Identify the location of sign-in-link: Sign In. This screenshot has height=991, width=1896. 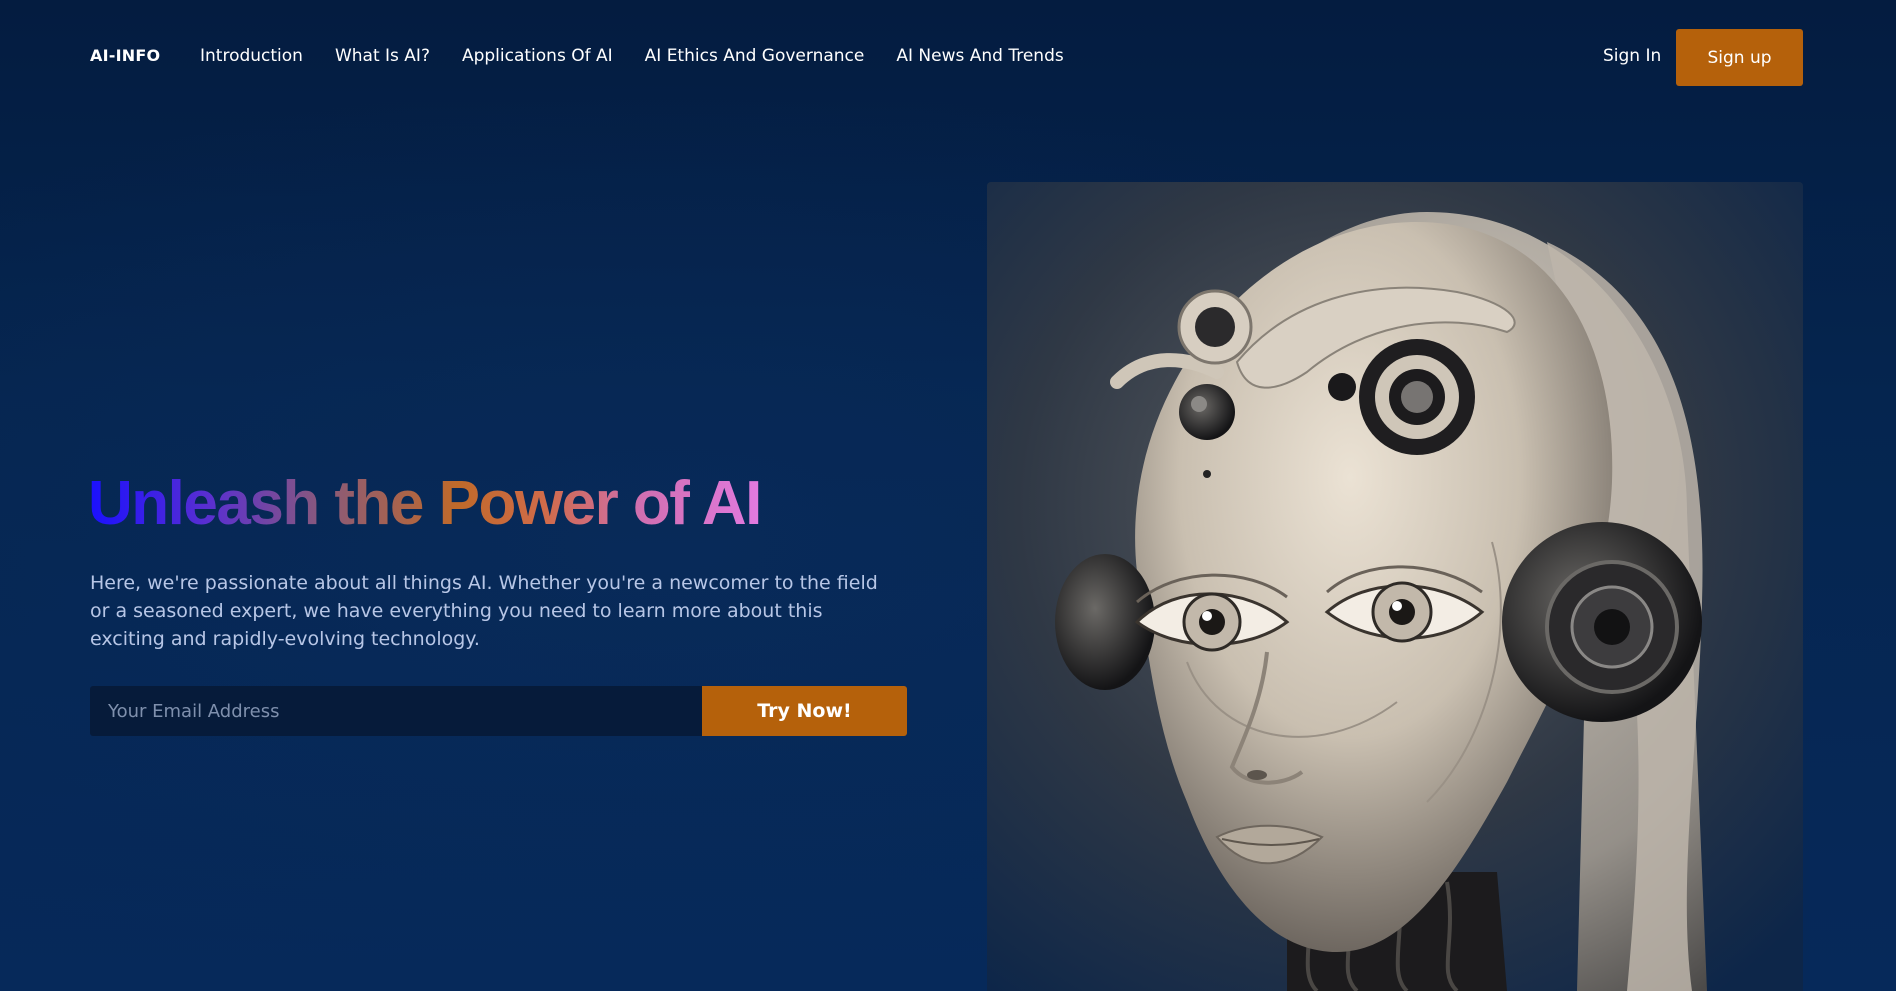
(1632, 56).